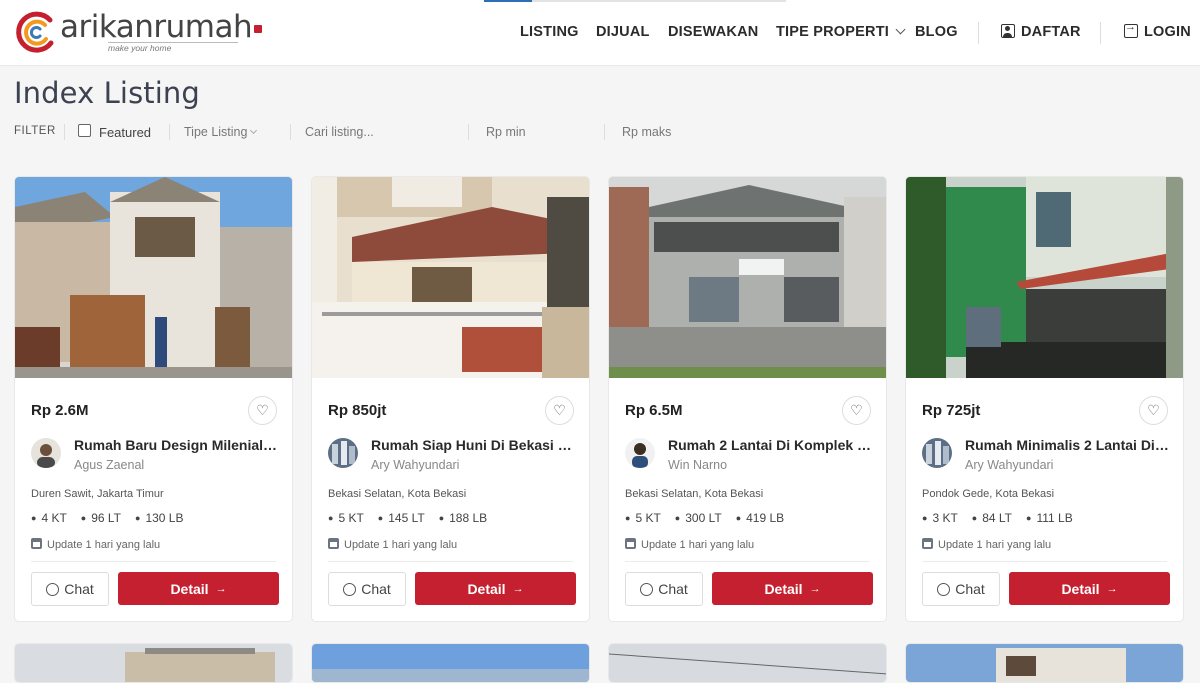  Describe the element at coordinates (646, 132) in the screenshot. I see `price-max-input: Rp maks` at that location.